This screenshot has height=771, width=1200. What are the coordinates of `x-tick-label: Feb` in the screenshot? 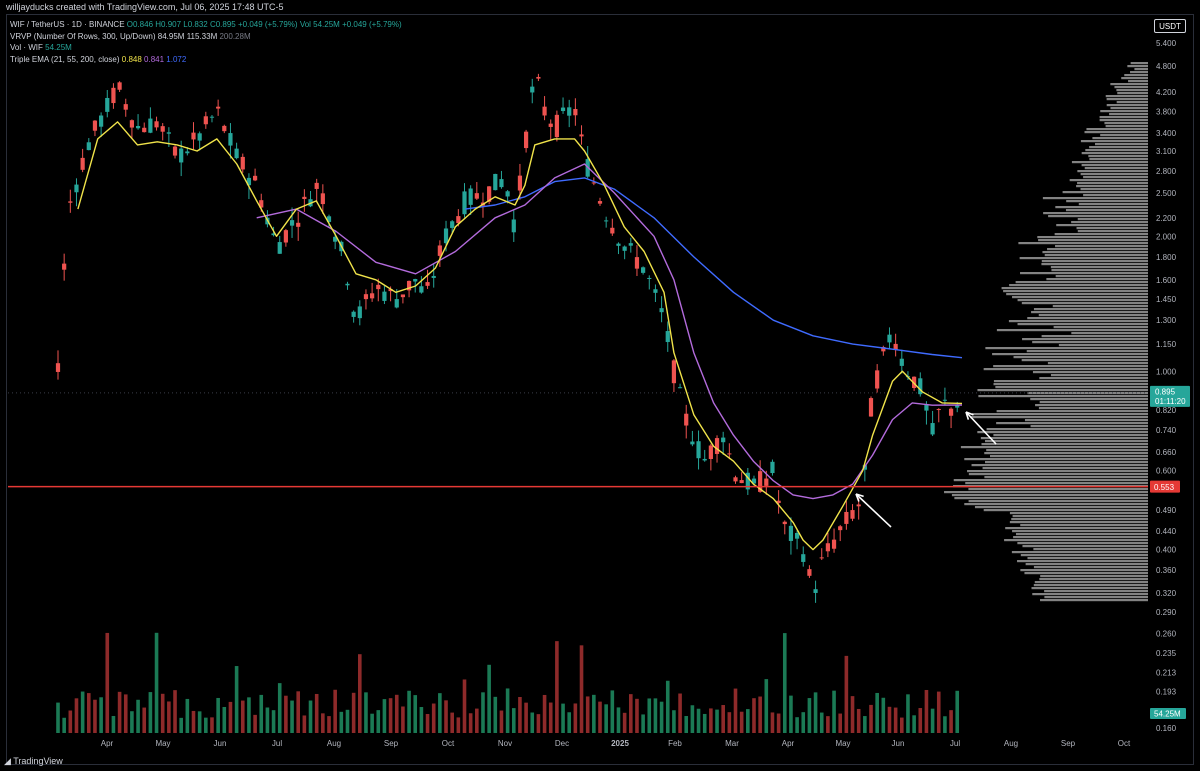 It's located at (675, 743).